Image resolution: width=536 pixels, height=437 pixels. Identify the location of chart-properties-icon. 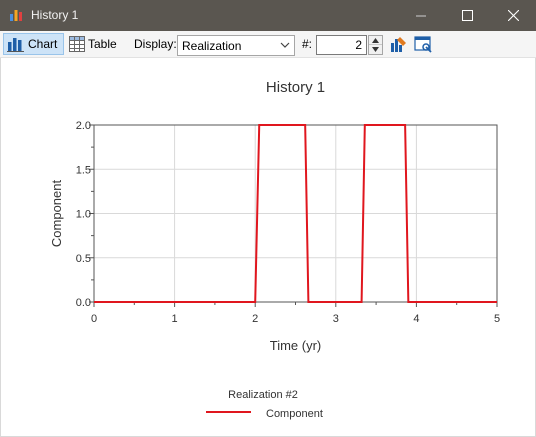
(399, 44).